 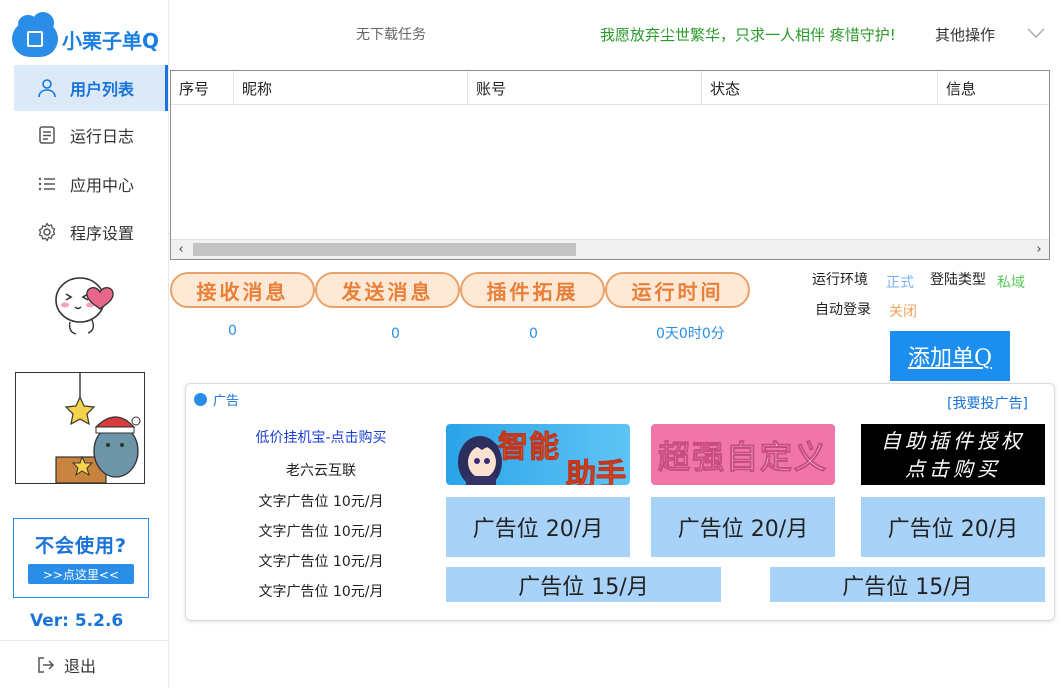 I want to click on column-header-info: 信息, so click(x=993, y=88).